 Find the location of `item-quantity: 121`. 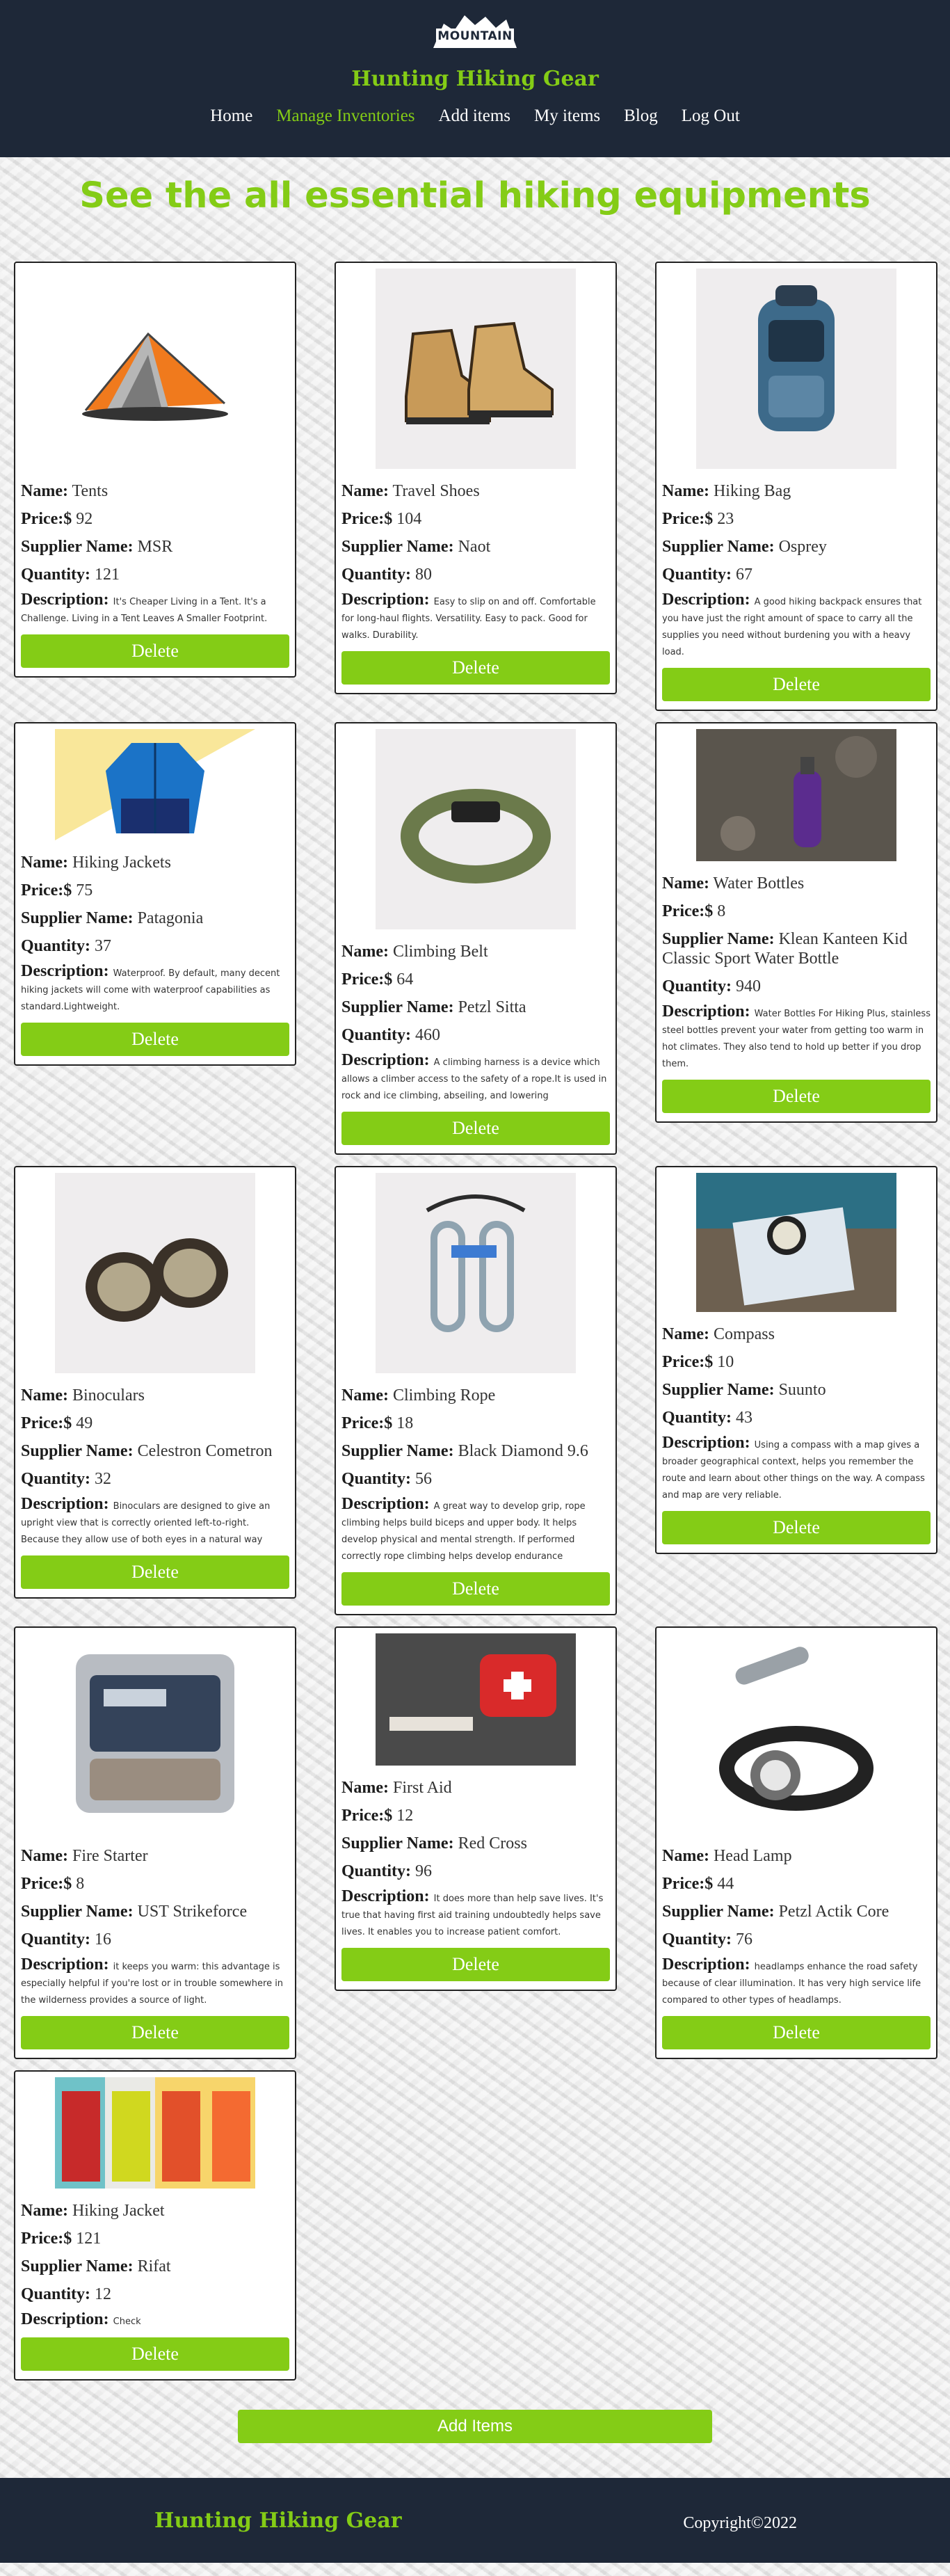

item-quantity: 121 is located at coordinates (107, 575).